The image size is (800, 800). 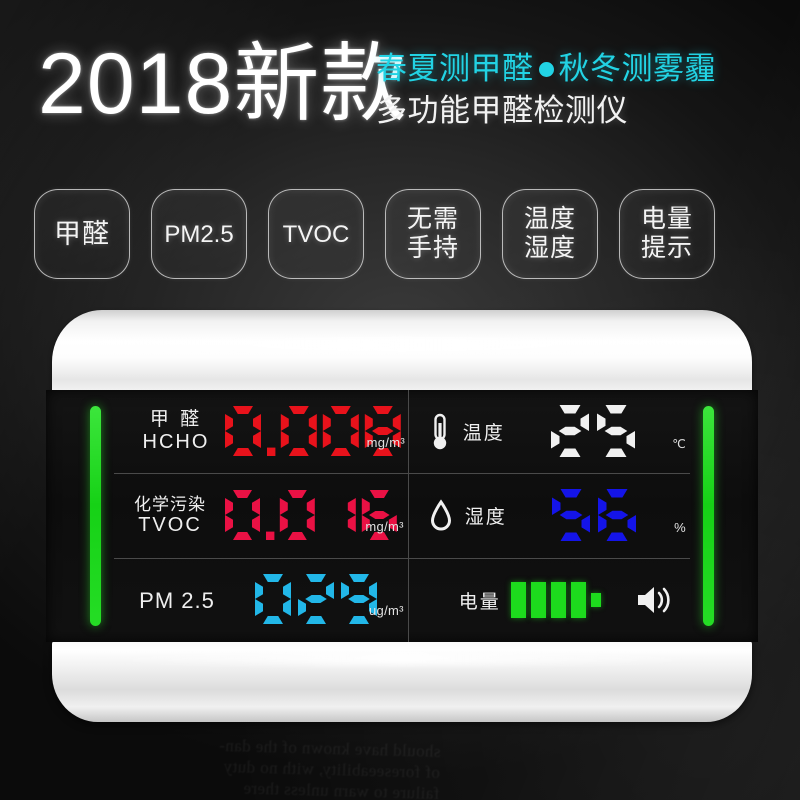 What do you see at coordinates (95, 516) in the screenshot?
I see `left-status-indicator-bar` at bounding box center [95, 516].